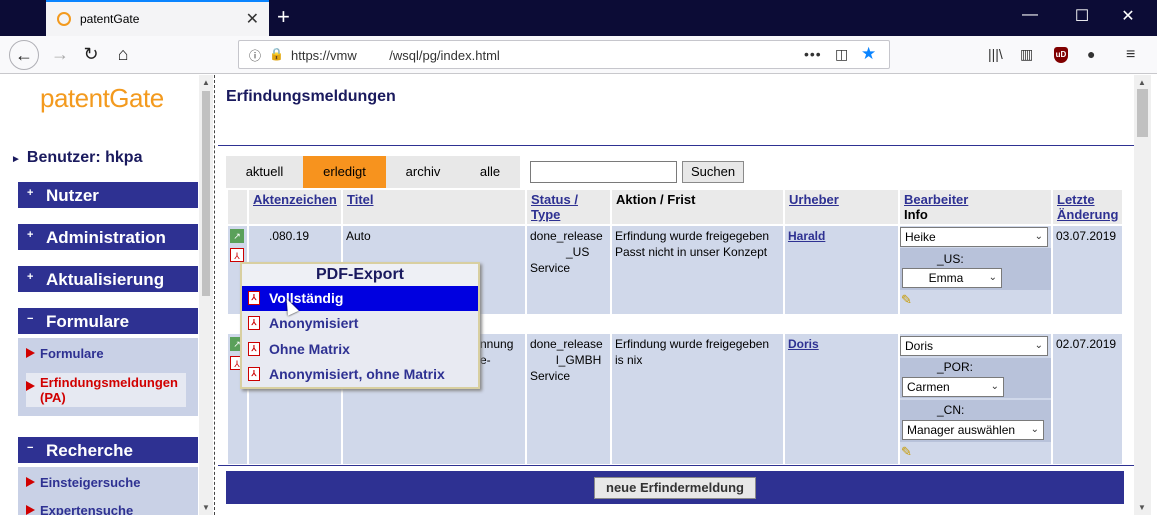 This screenshot has width=1157, height=521. I want to click on account-icon: ●, so click(1091, 54).